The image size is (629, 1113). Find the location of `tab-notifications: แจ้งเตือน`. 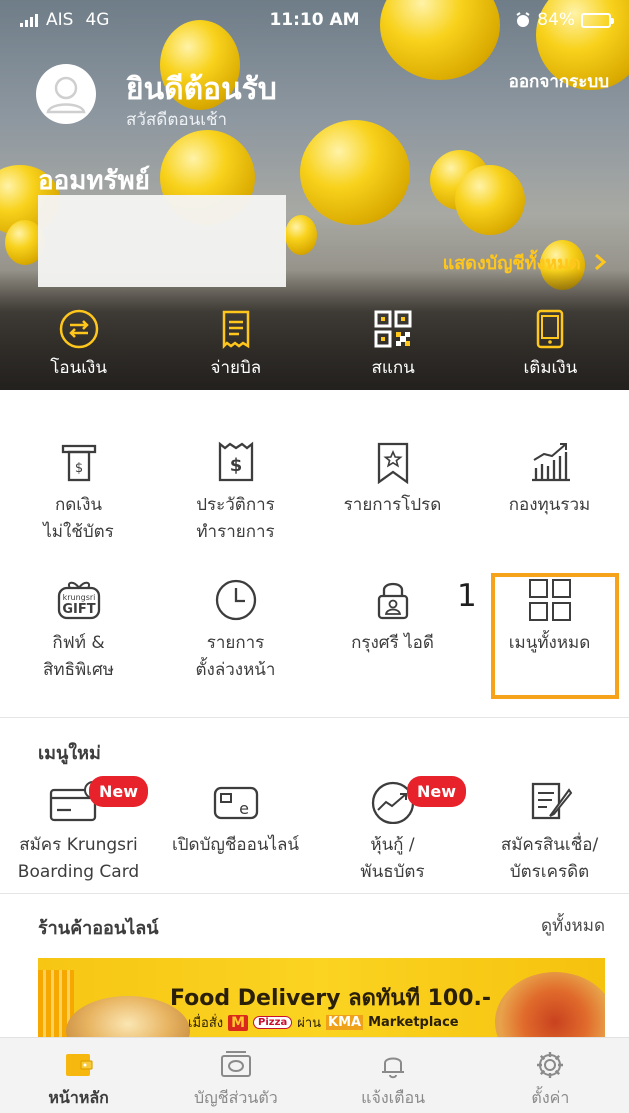

tab-notifications: แจ้งเตือน is located at coordinates (393, 1075).